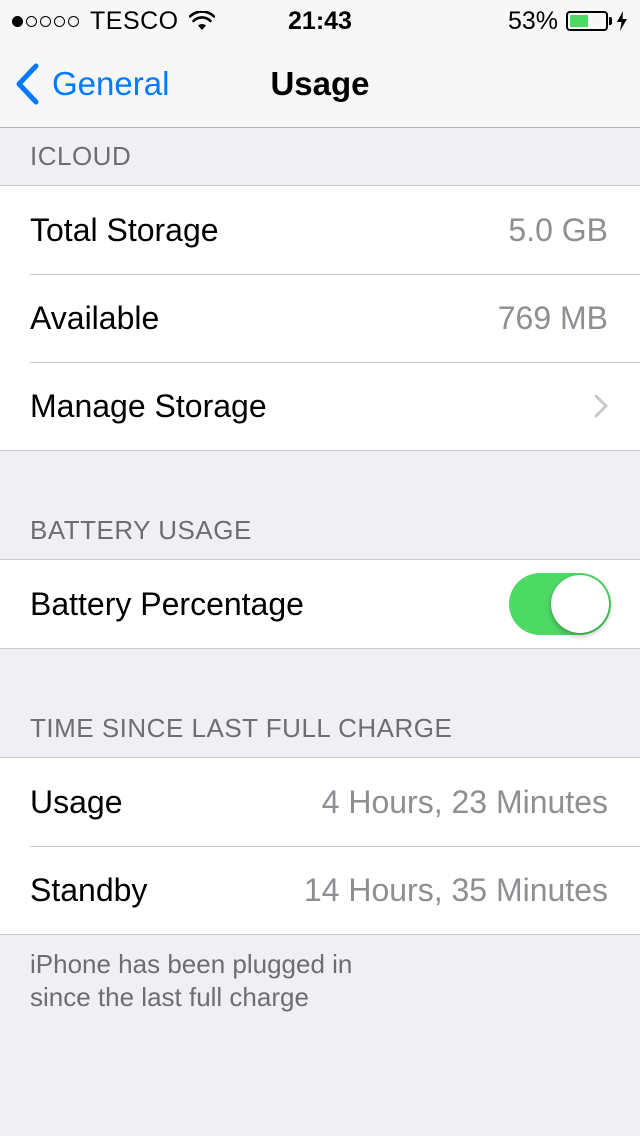 Image resolution: width=640 pixels, height=1136 pixels. What do you see at coordinates (241, 728) in the screenshot?
I see `section-header-time-since-charge: TIME SINCE LAST FULL CHARGE` at bounding box center [241, 728].